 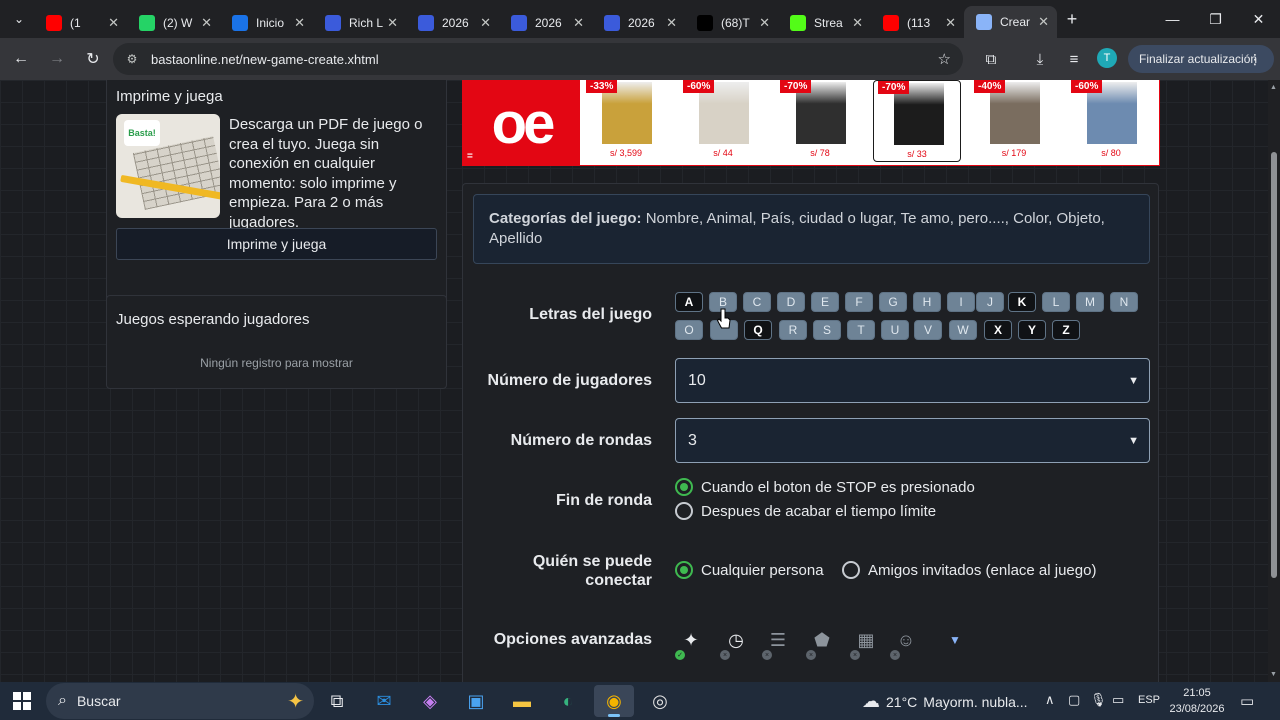 I want to click on who-option-friends: Amigos invitados (enlace al juego), so click(x=969, y=570).